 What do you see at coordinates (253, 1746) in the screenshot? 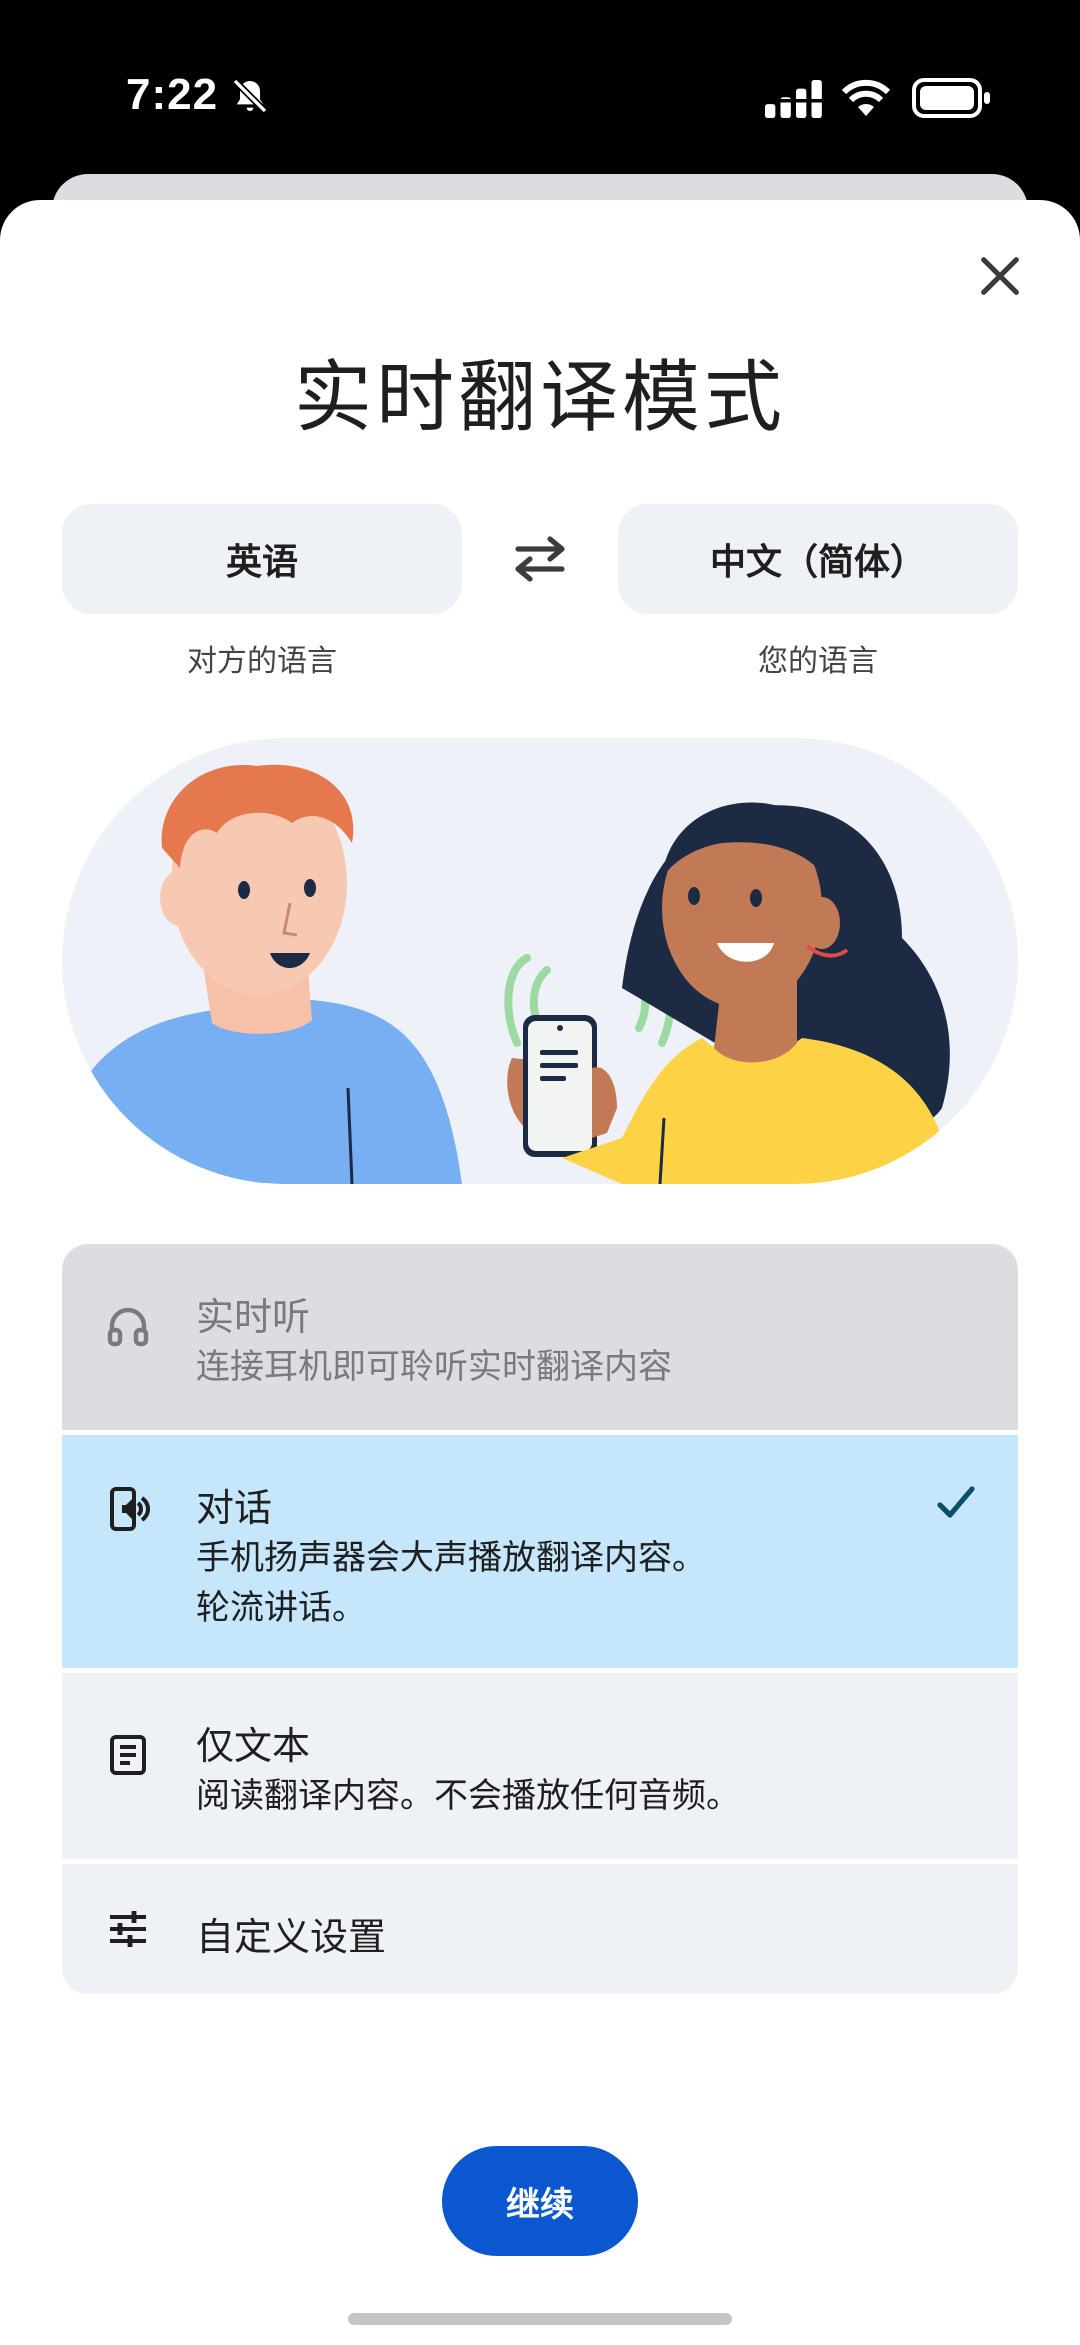
I see `mode-title: 仅文本` at bounding box center [253, 1746].